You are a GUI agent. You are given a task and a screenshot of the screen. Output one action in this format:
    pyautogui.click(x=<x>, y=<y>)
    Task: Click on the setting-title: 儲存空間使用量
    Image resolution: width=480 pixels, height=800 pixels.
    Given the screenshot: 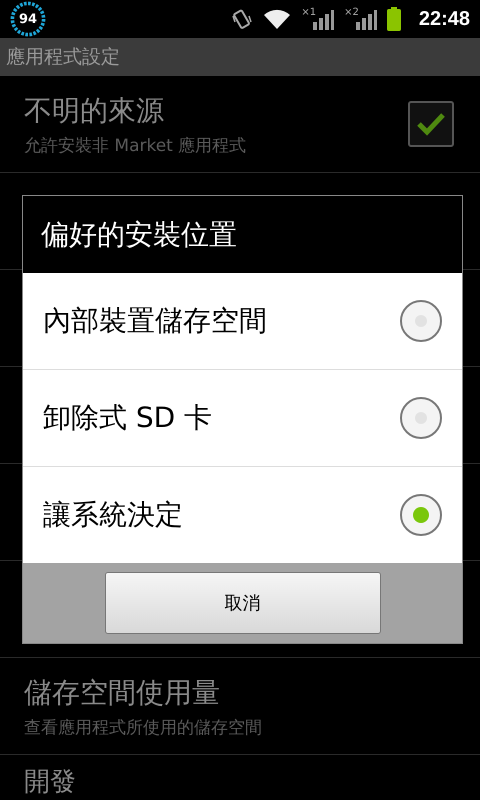 What is the action you would take?
    pyautogui.click(x=122, y=692)
    